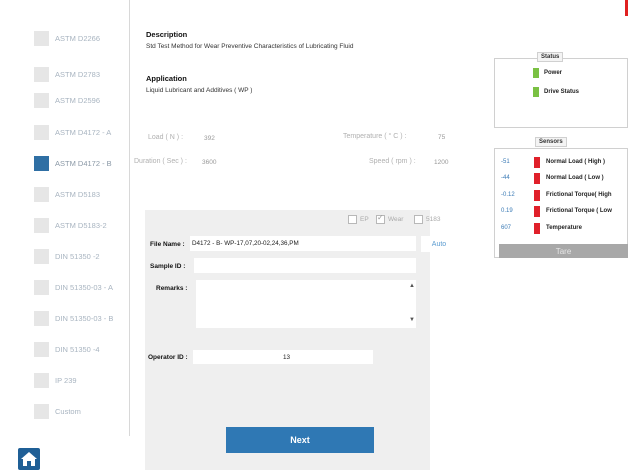 This screenshot has width=628, height=470. Describe the element at coordinates (78, 194) in the screenshot. I see `standard-label: ASTM D5183` at that location.